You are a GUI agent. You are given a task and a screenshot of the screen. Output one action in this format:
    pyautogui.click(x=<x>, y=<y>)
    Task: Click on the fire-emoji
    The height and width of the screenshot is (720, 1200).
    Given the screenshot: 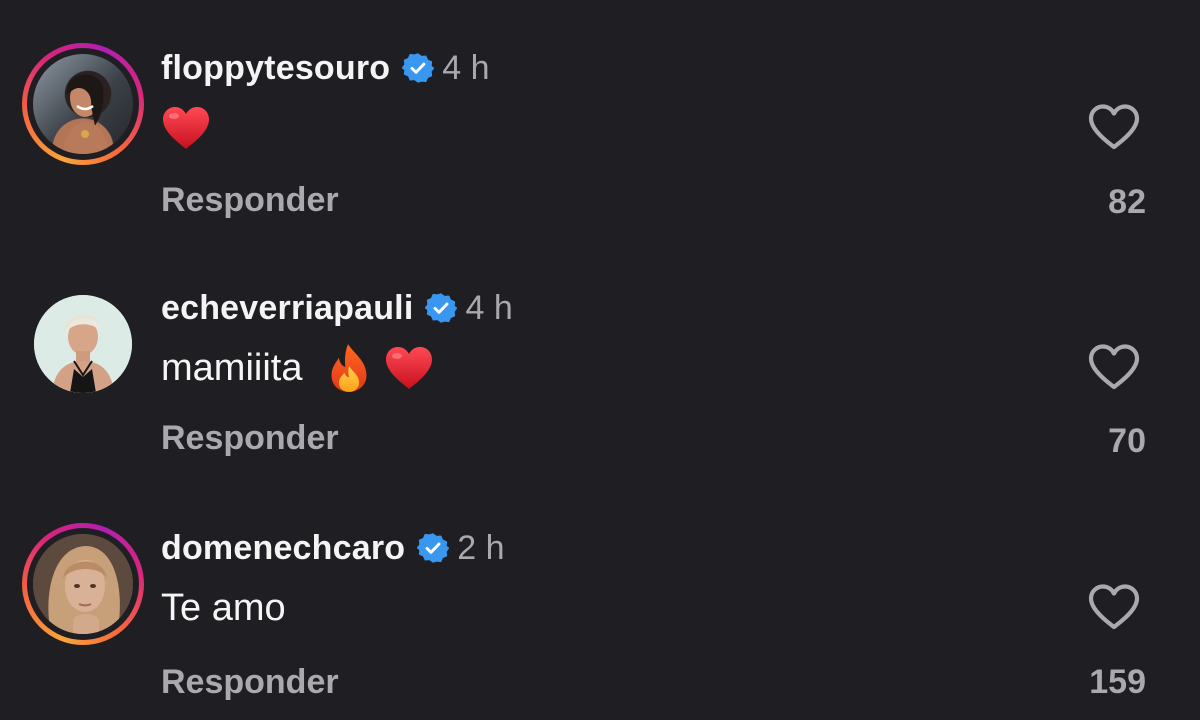 What is the action you would take?
    pyautogui.click(x=349, y=368)
    